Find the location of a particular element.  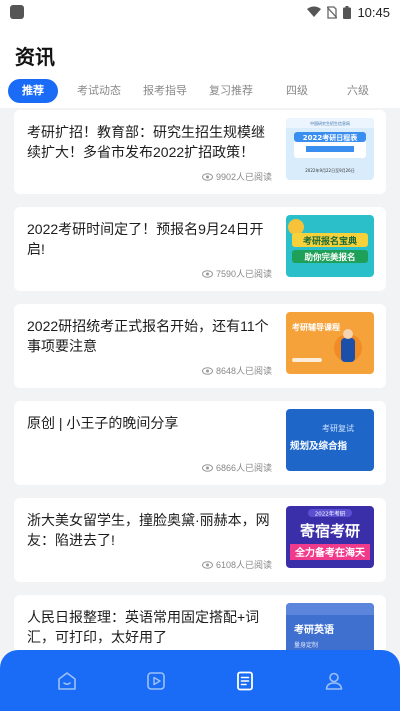

nav-video is located at coordinates (156, 681).